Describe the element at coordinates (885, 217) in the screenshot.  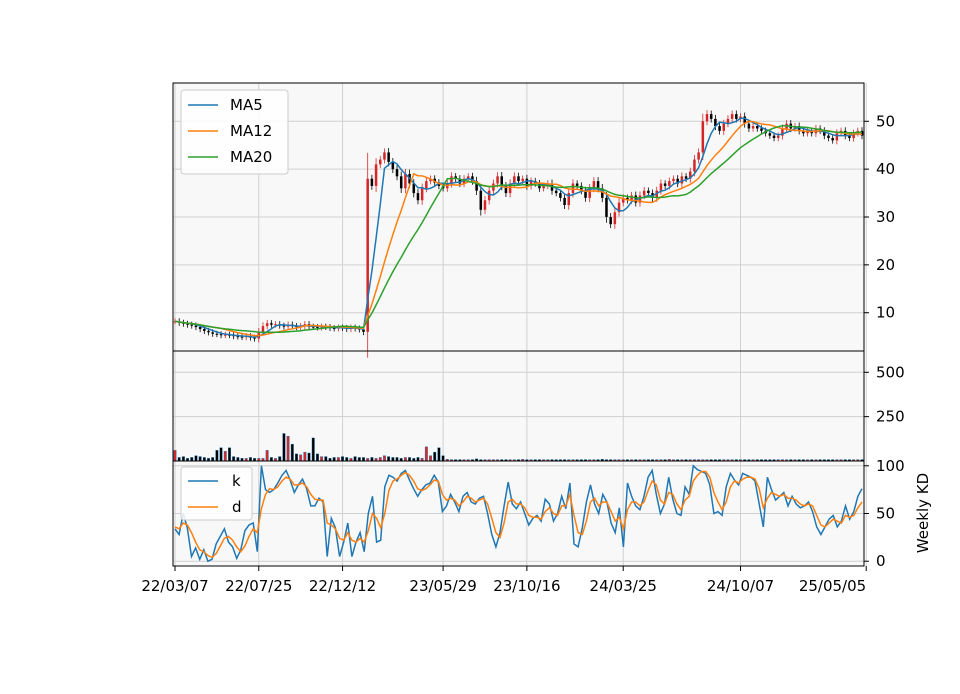
I see `price-y-tick-label: 30` at that location.